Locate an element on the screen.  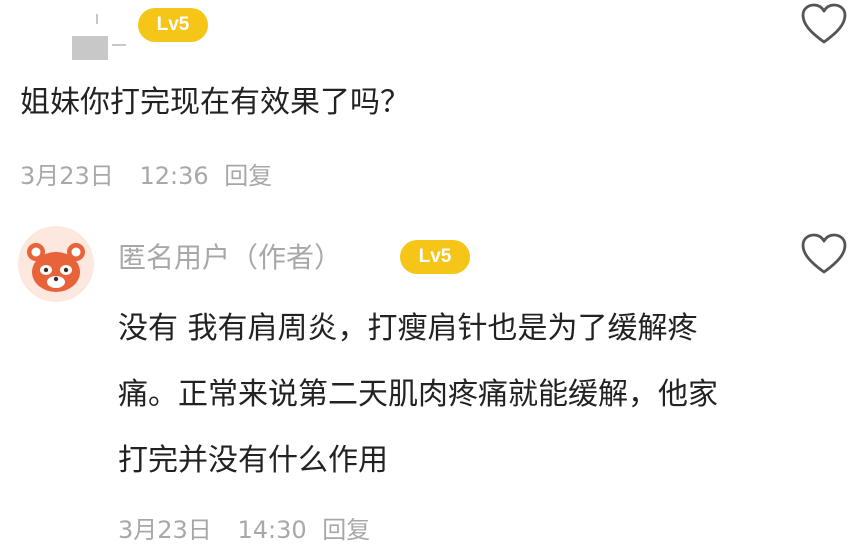
comment-time: 14:30 is located at coordinates (272, 530).